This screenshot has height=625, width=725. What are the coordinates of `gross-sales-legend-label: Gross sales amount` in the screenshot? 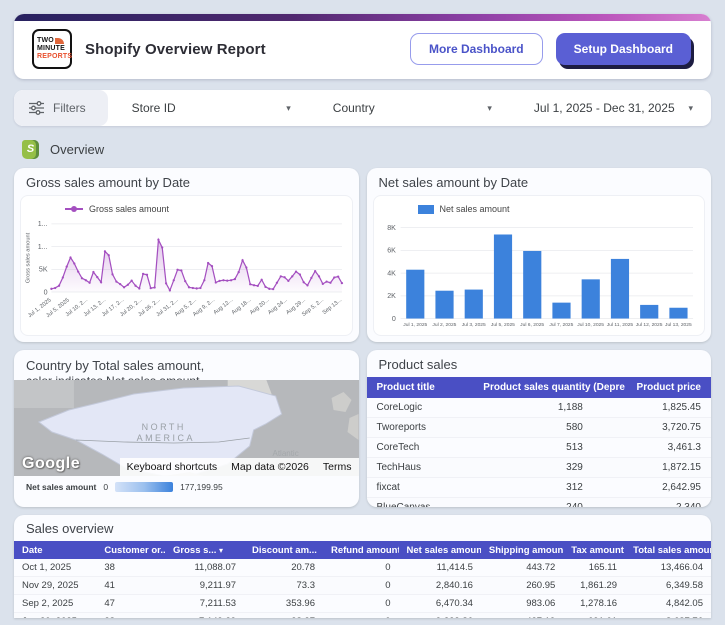 It's located at (129, 209).